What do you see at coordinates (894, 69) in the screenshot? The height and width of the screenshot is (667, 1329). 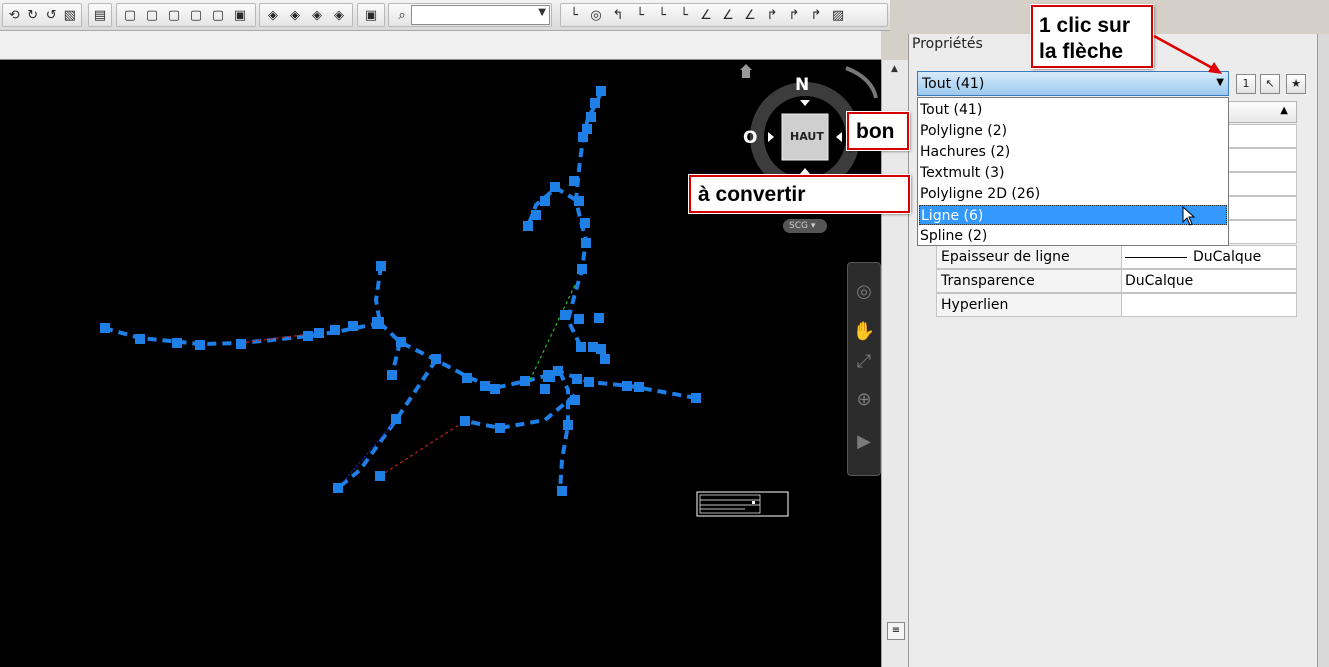 I see `scroll-up-icon: ▲` at bounding box center [894, 69].